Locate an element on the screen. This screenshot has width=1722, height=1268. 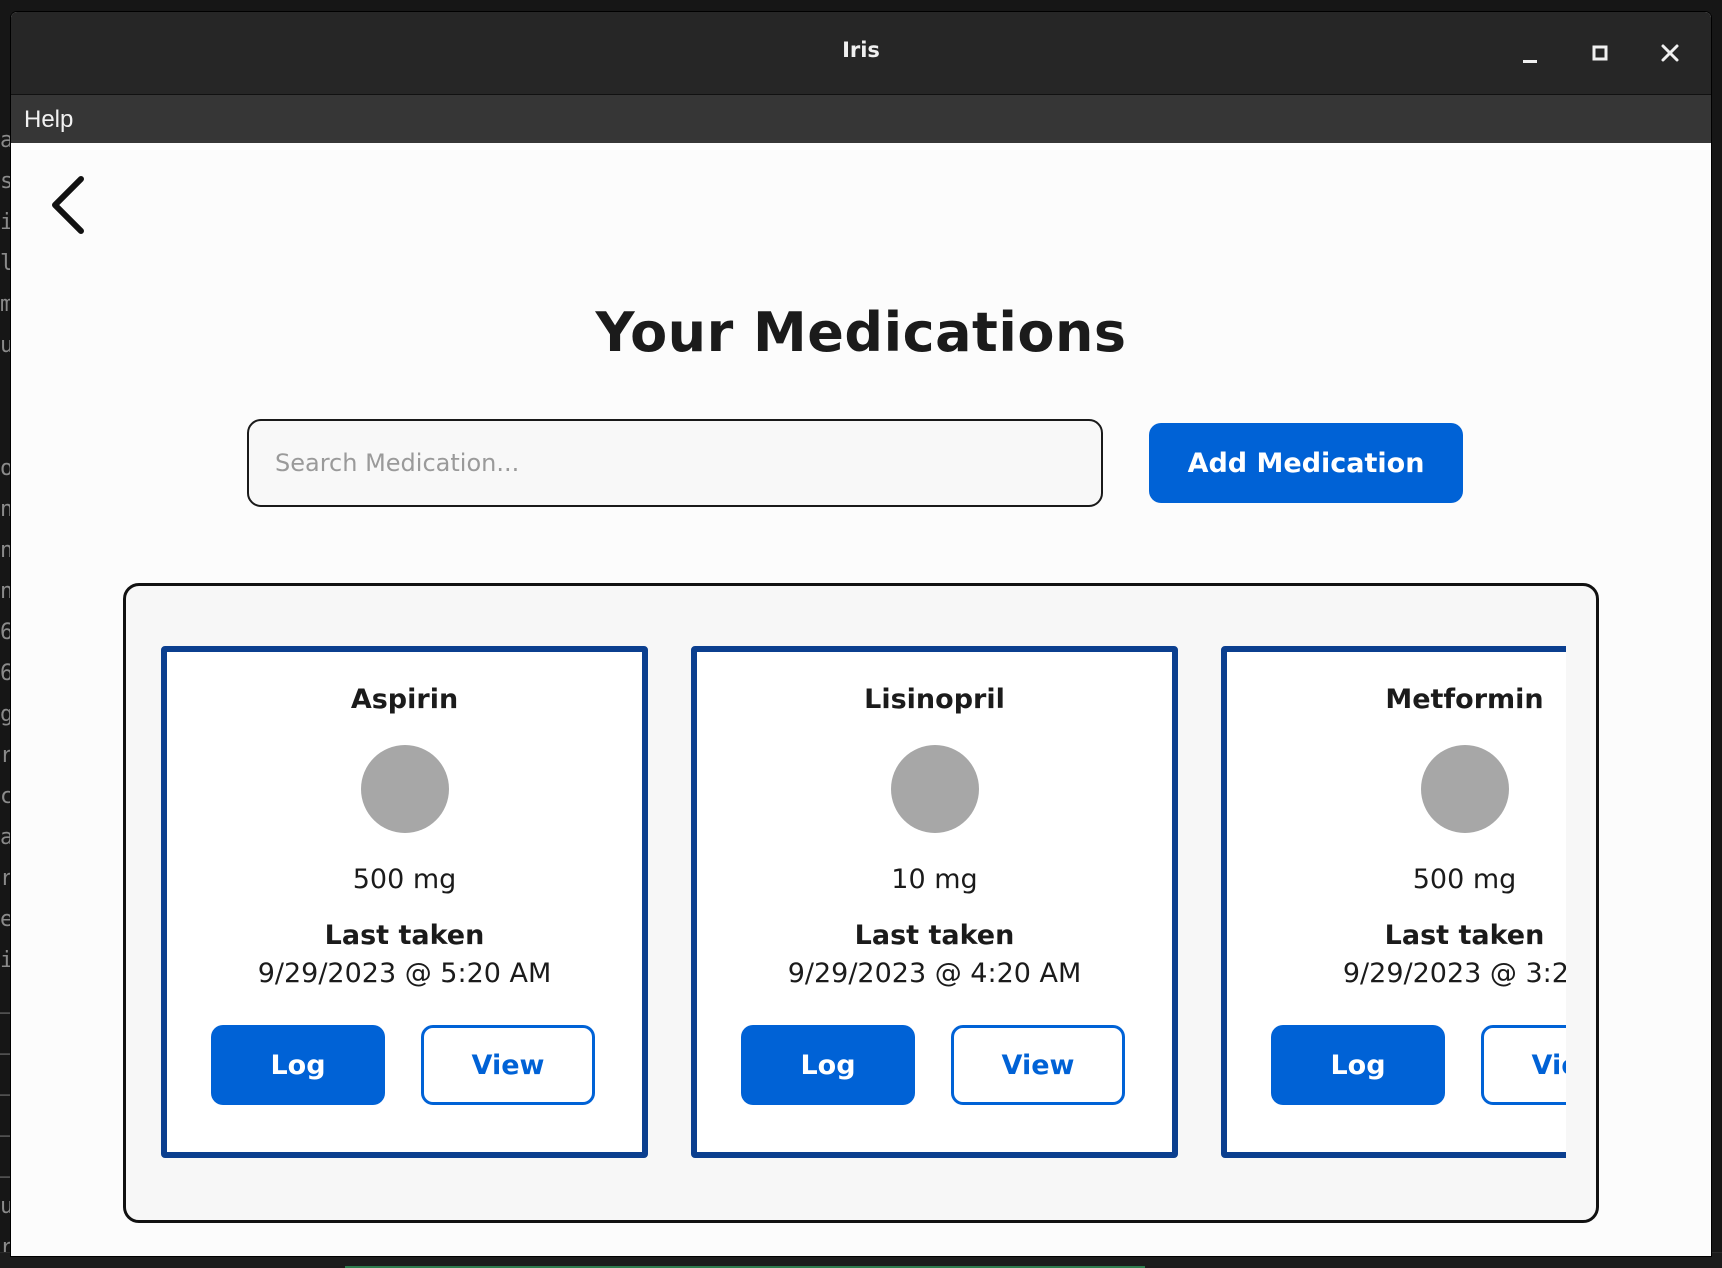
title-bar: Iris is located at coordinates (861, 53).